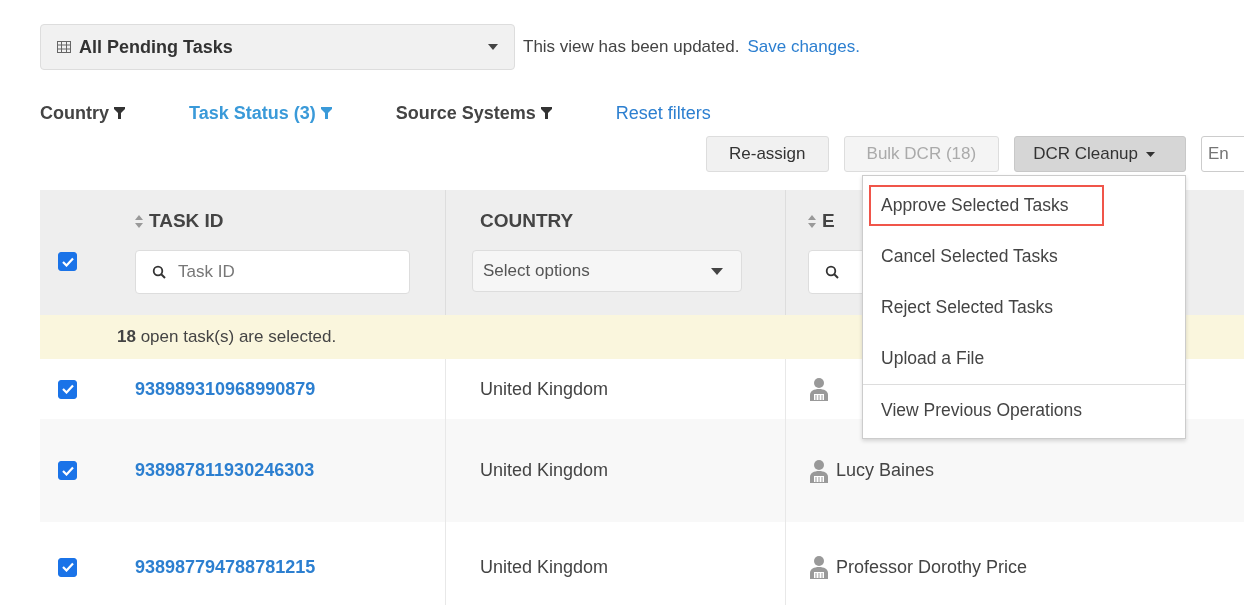 The height and width of the screenshot is (605, 1244). Describe the element at coordinates (272, 272) in the screenshot. I see `search-field: Task ID` at that location.